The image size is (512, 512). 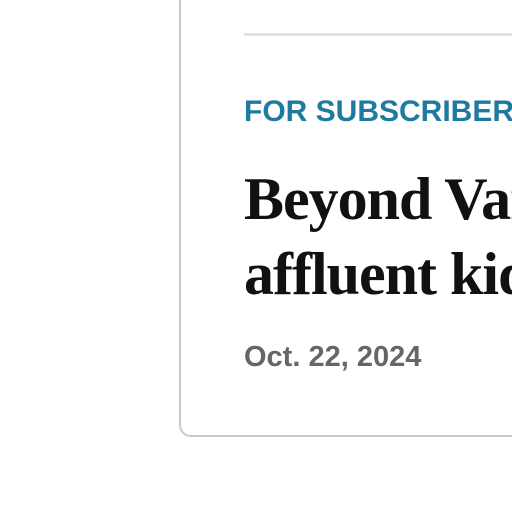 I want to click on divider, so click(x=378, y=34).